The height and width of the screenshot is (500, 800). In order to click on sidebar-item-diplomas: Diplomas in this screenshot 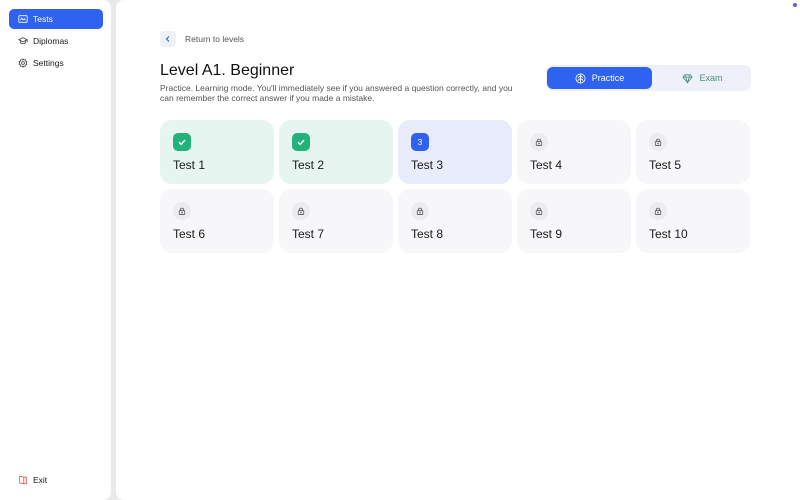, I will do `click(56, 41)`.